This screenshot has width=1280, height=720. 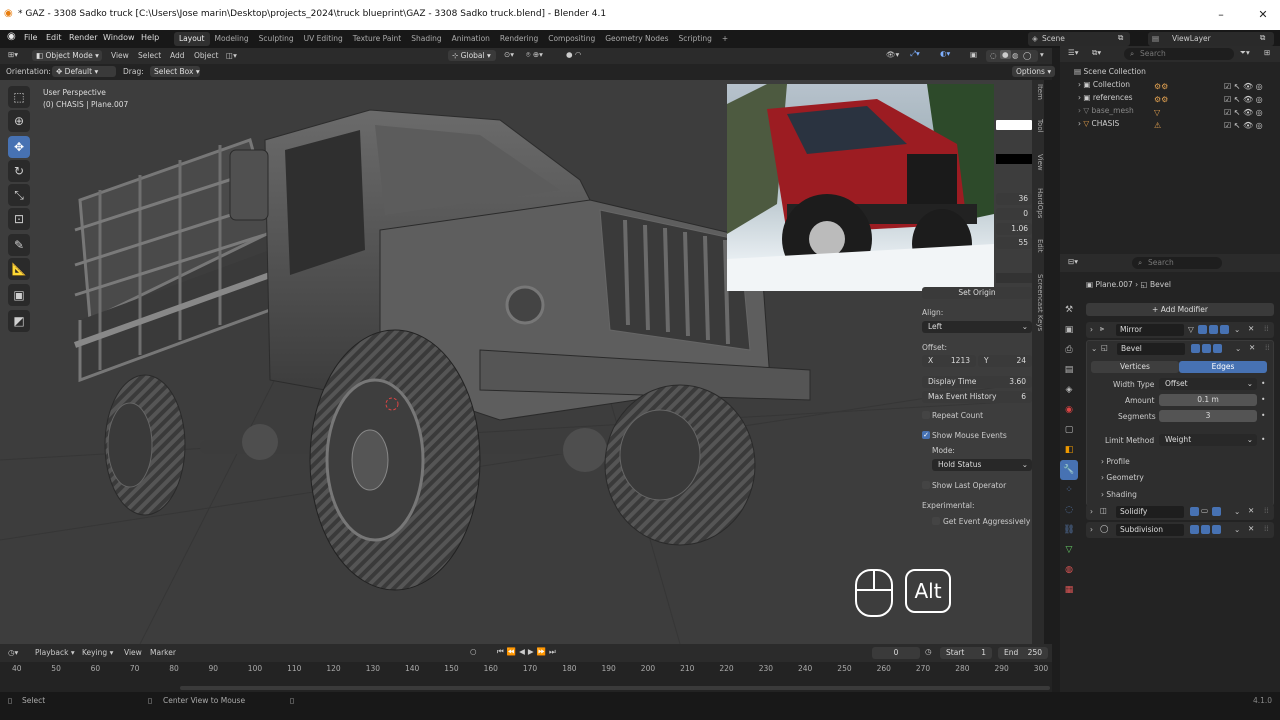 I want to click on outliner-search-input: ⌕ Search, so click(x=1179, y=54).